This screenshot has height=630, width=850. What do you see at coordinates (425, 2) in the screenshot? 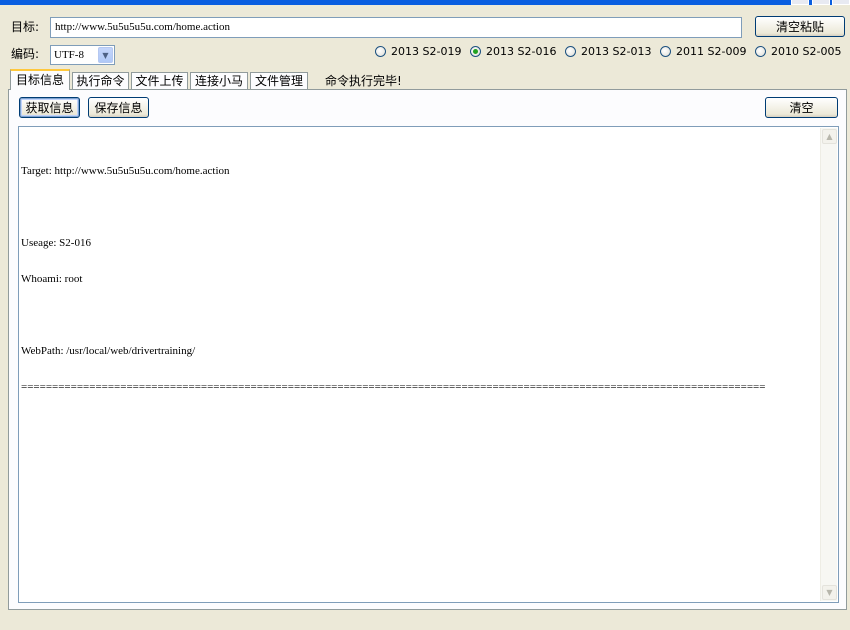
I see `title-bar` at bounding box center [425, 2].